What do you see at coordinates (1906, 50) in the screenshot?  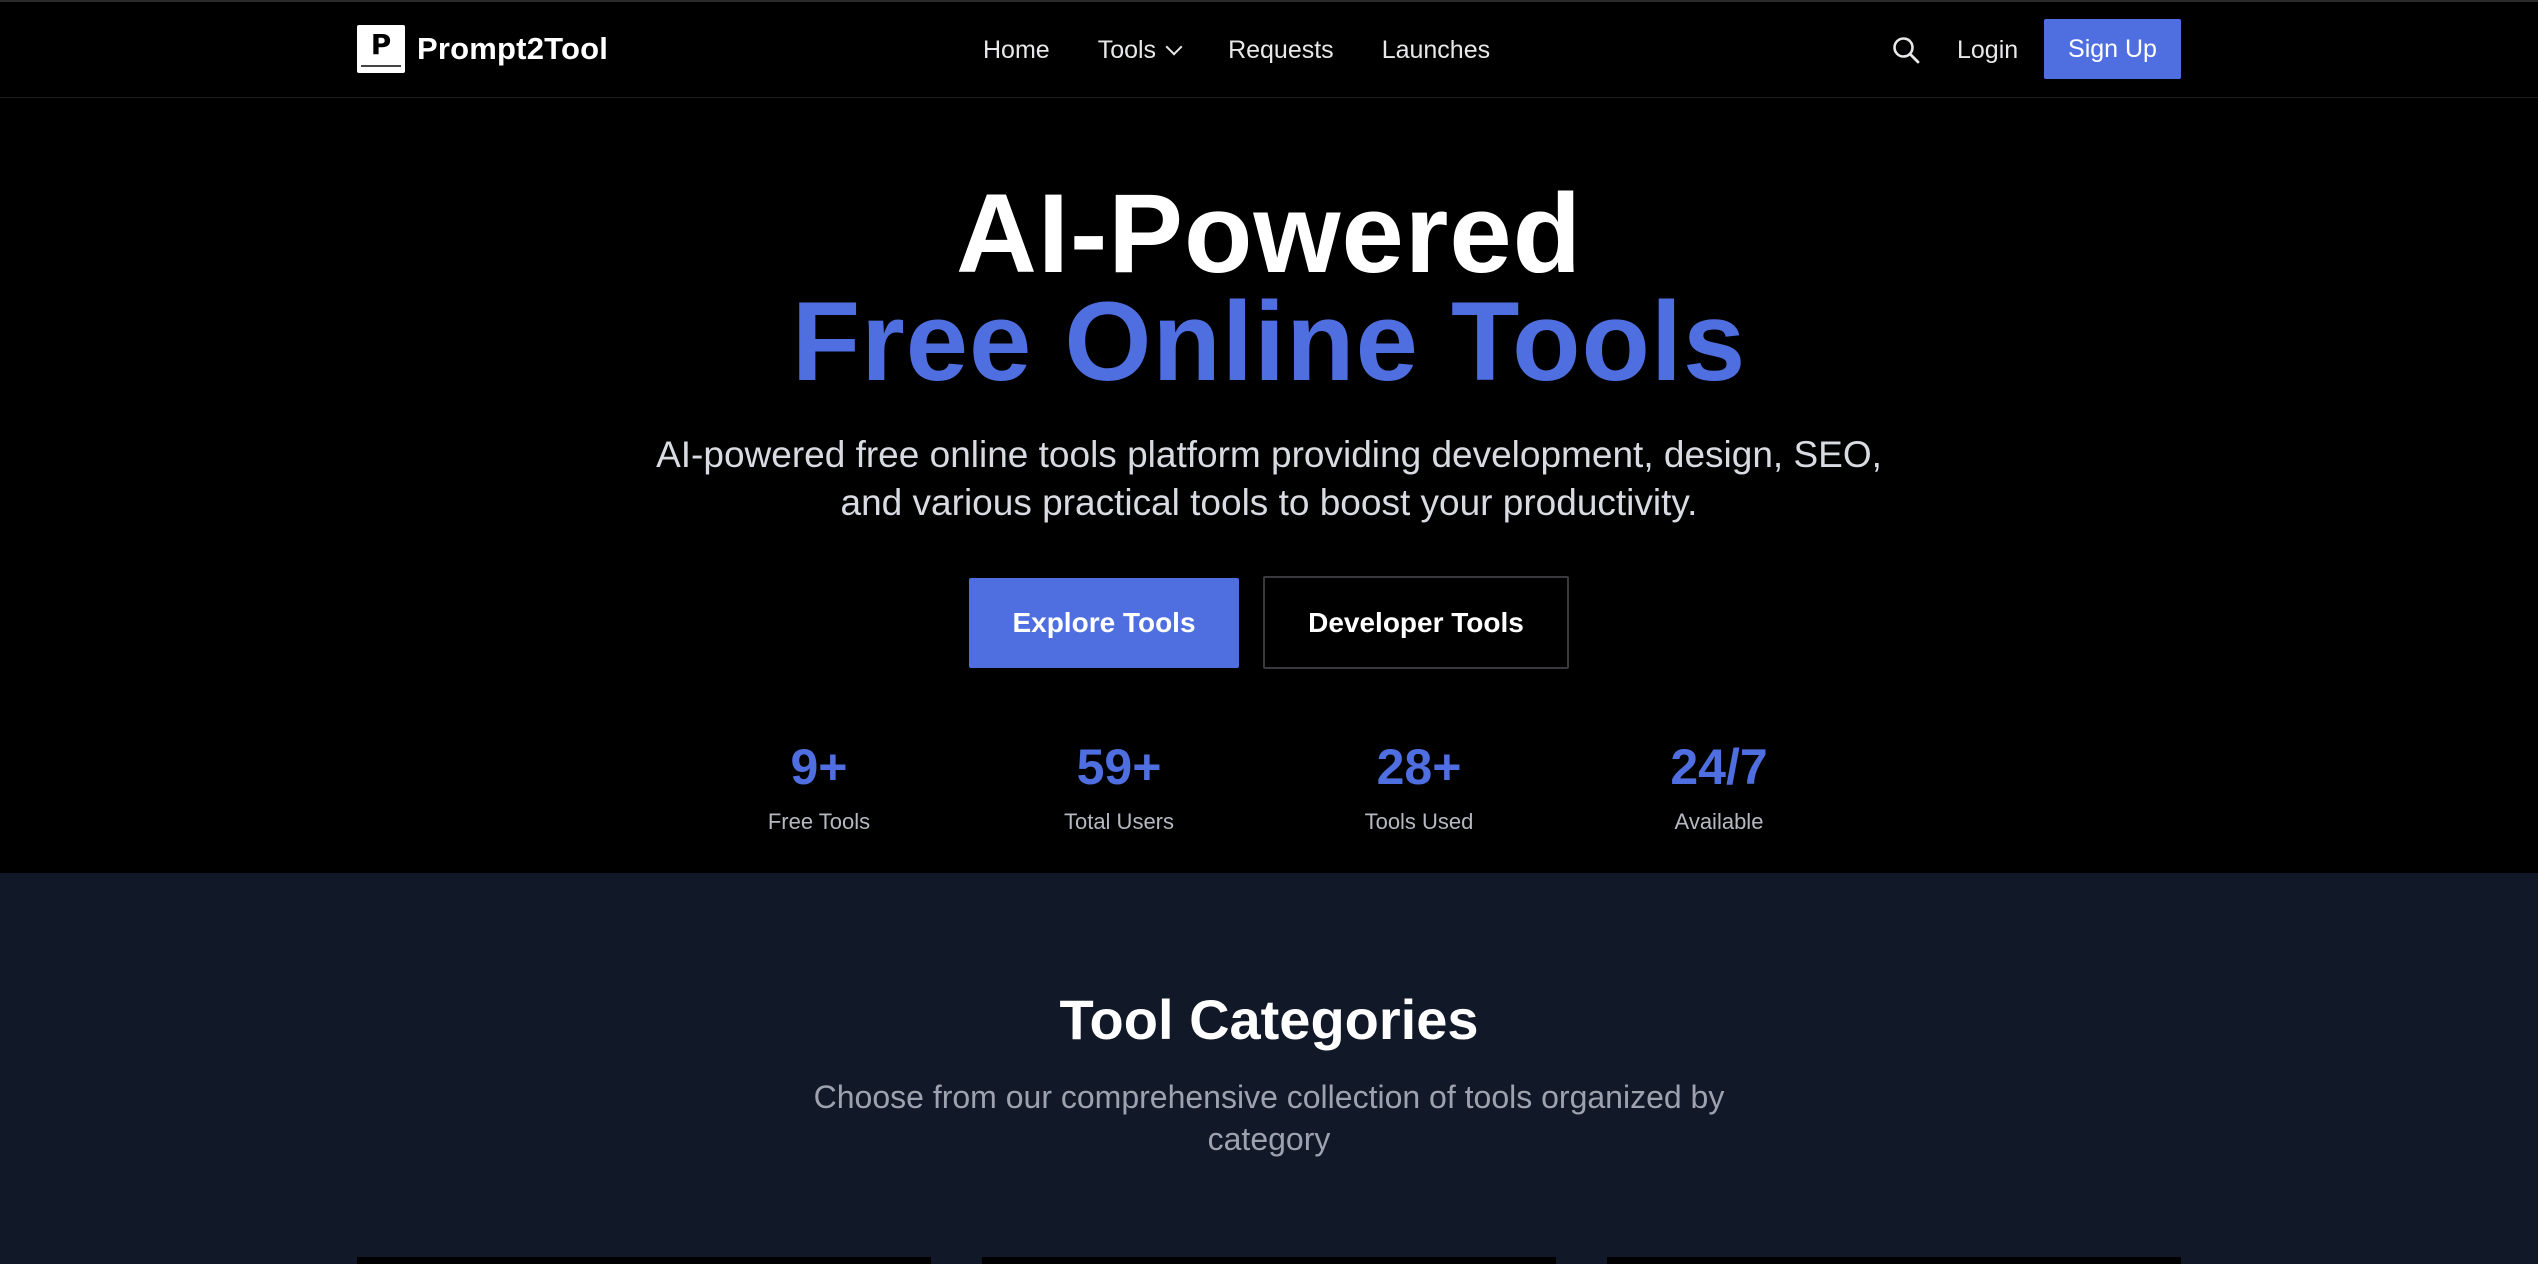 I see `search-icon` at bounding box center [1906, 50].